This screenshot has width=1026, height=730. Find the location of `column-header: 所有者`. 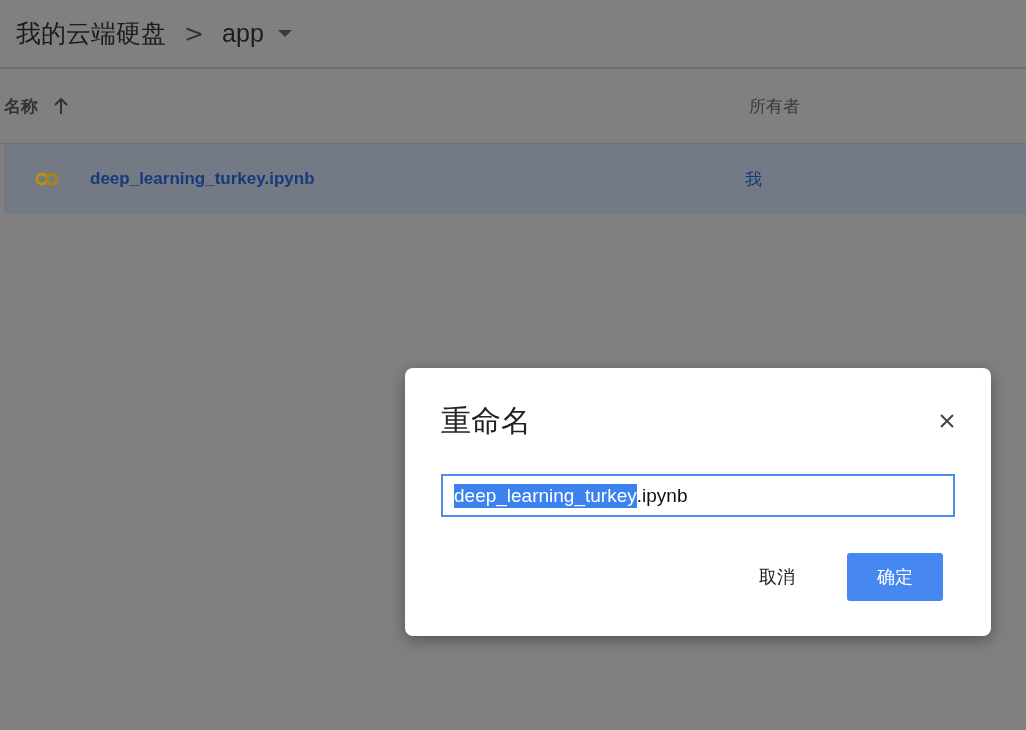

column-header: 所有者 is located at coordinates (774, 106).